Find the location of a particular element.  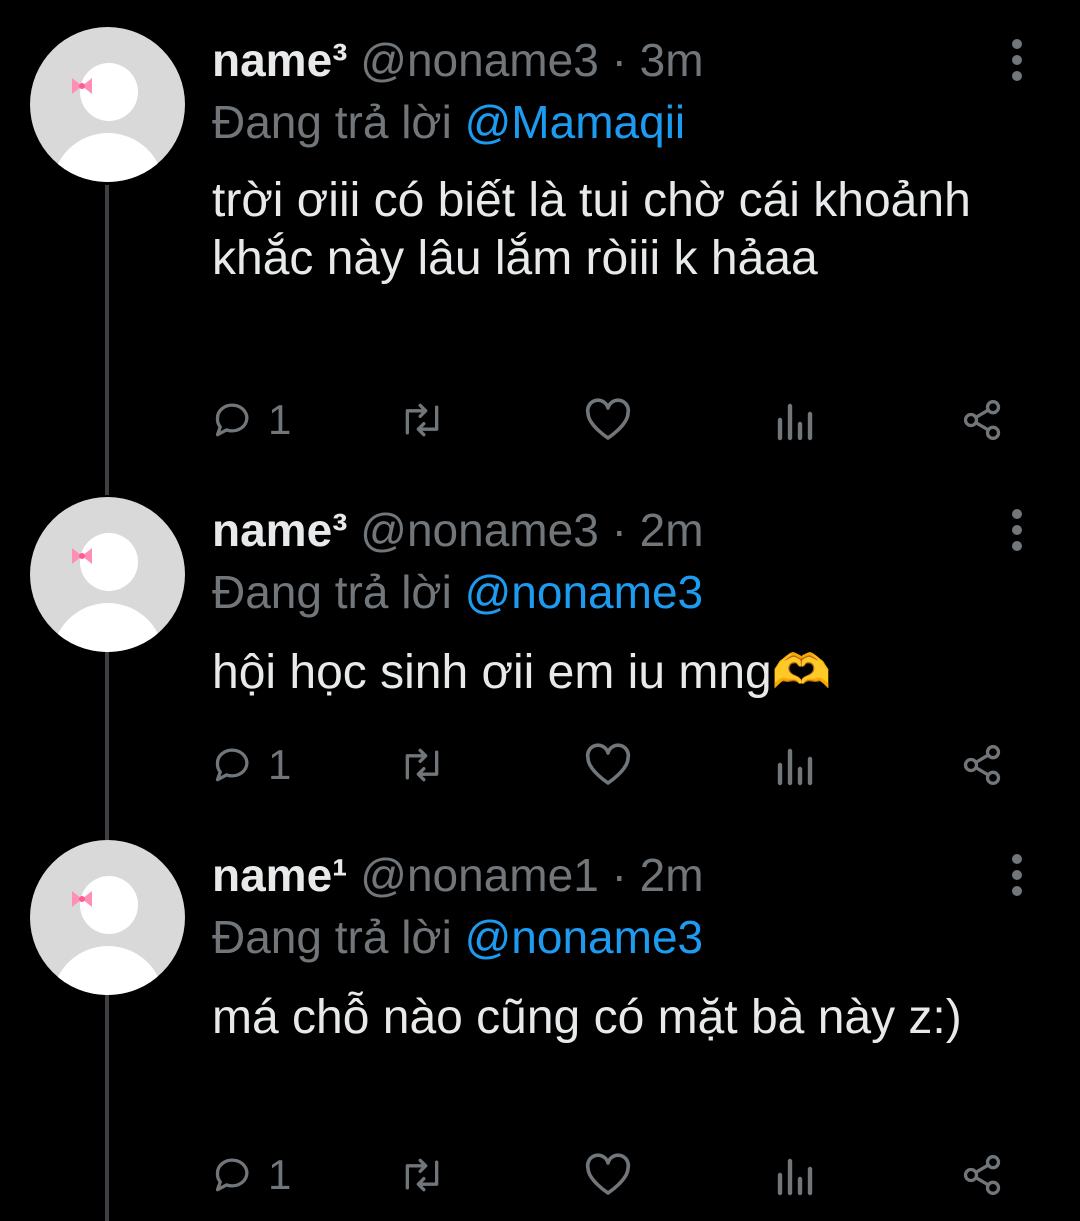

replying-to: Đang trả lời @Mamaqii is located at coordinates (448, 122).